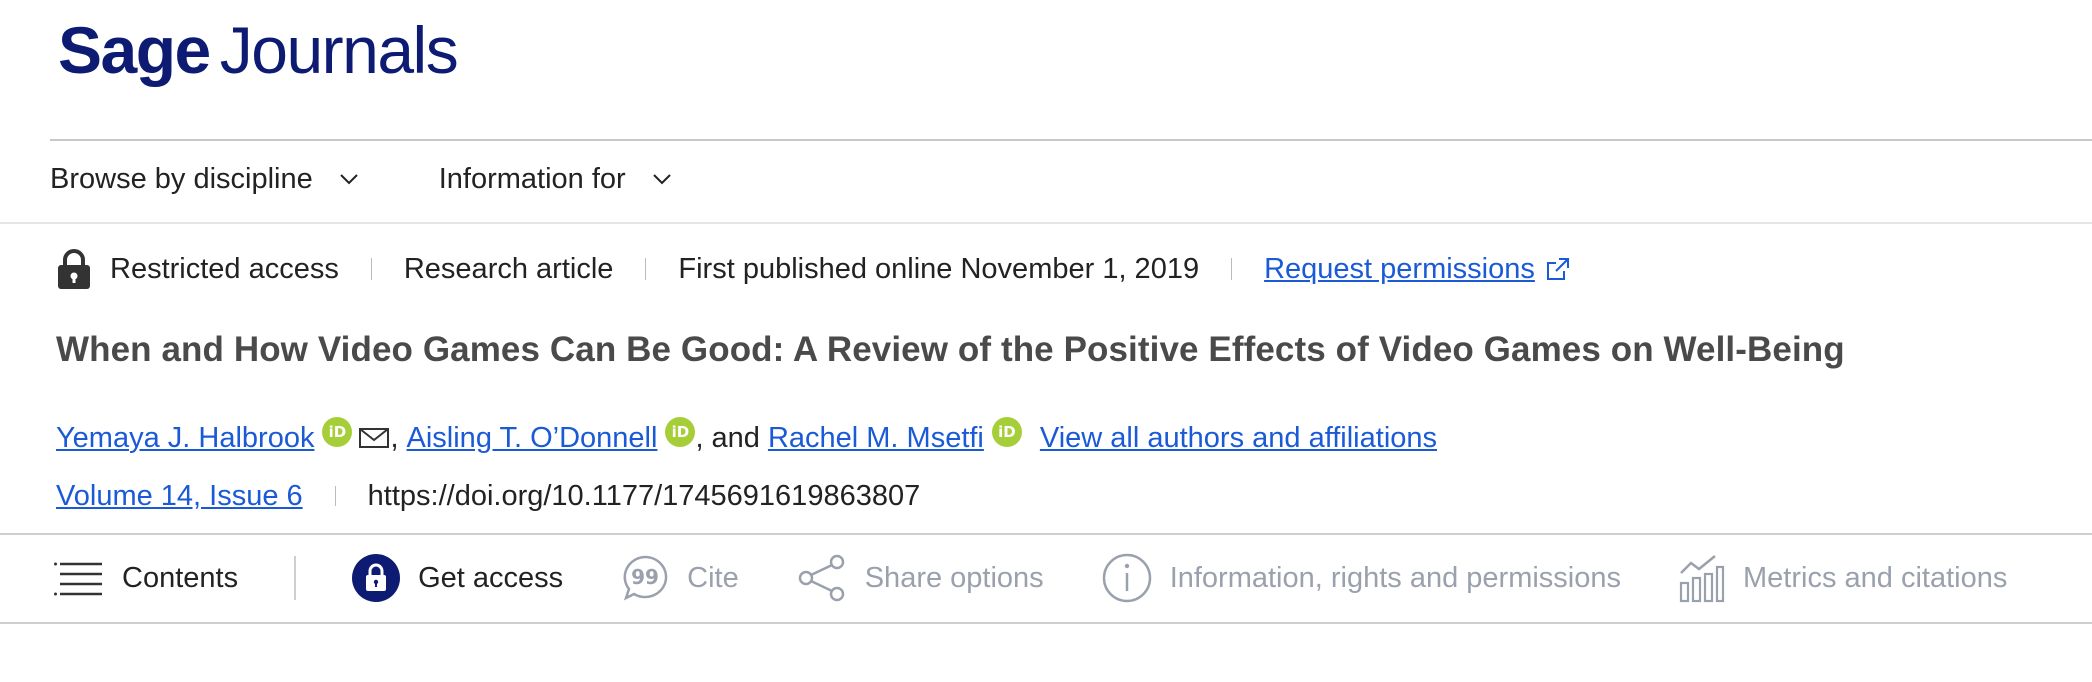 Image resolution: width=2092 pixels, height=682 pixels. What do you see at coordinates (295, 578) in the screenshot?
I see `toolbar-divider` at bounding box center [295, 578].